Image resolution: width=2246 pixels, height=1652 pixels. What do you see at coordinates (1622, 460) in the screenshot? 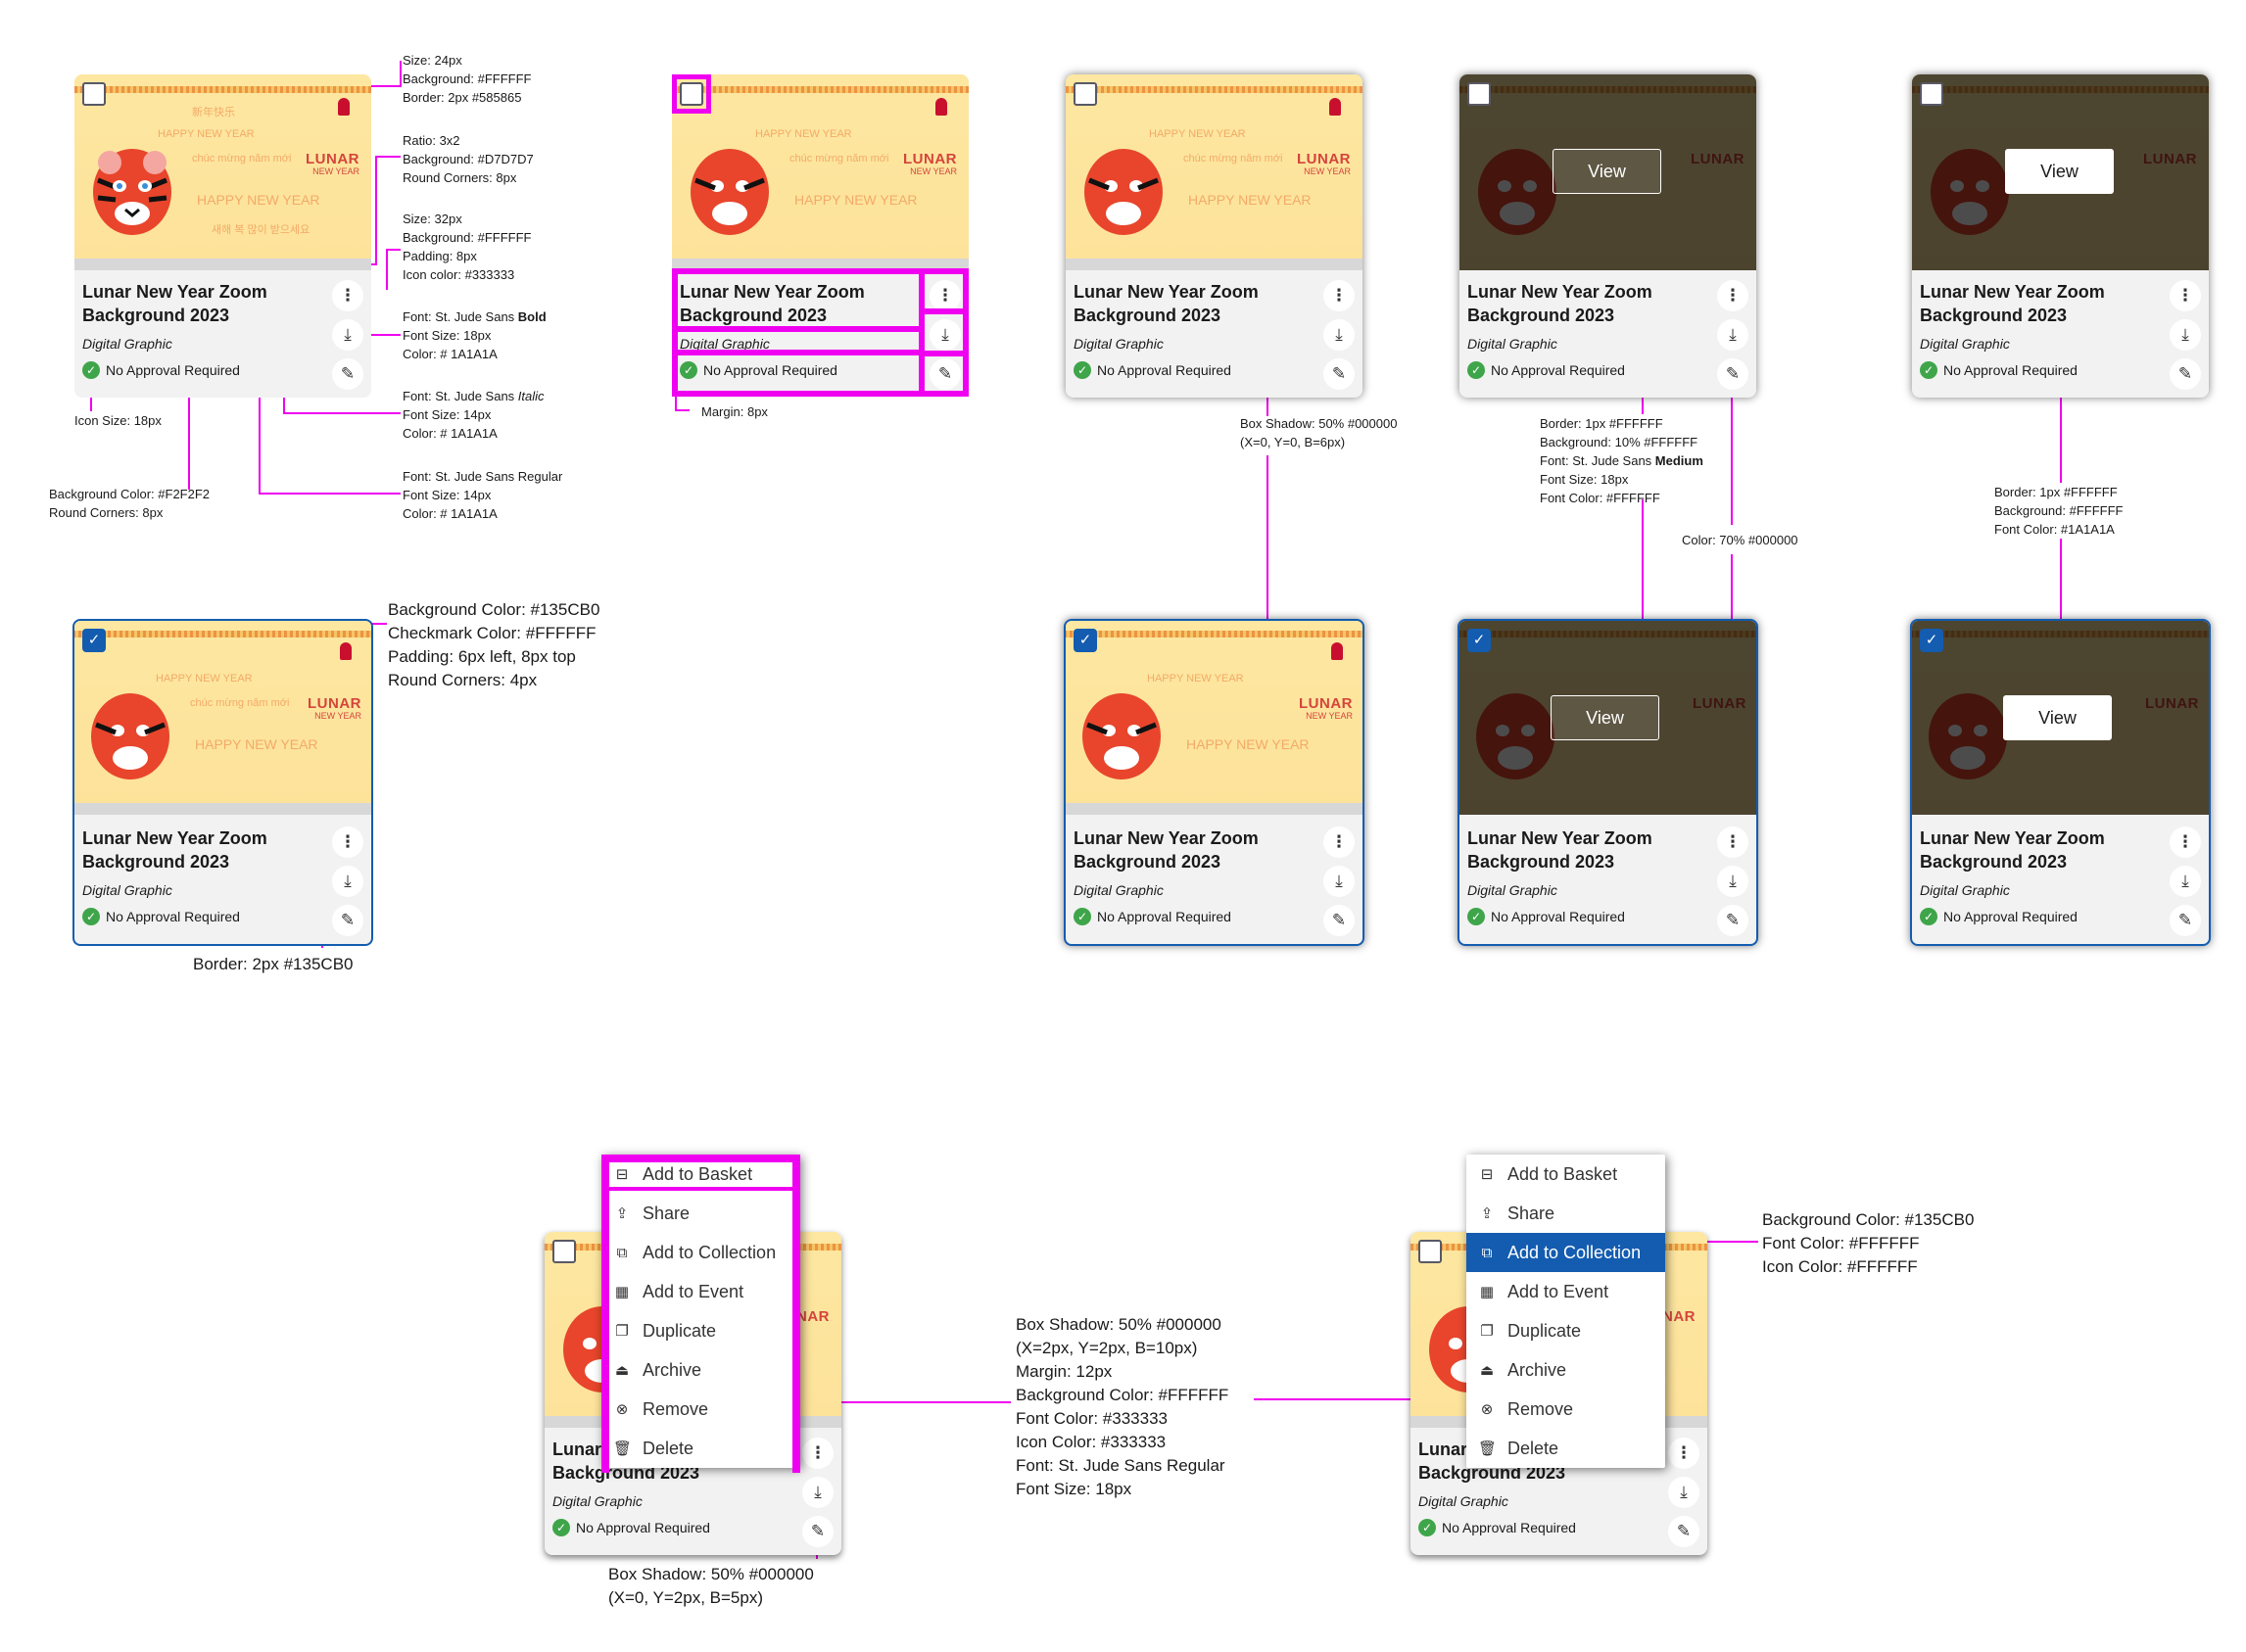
I see `annotation-line: Font: St. Jude Sans Medium` at bounding box center [1622, 460].